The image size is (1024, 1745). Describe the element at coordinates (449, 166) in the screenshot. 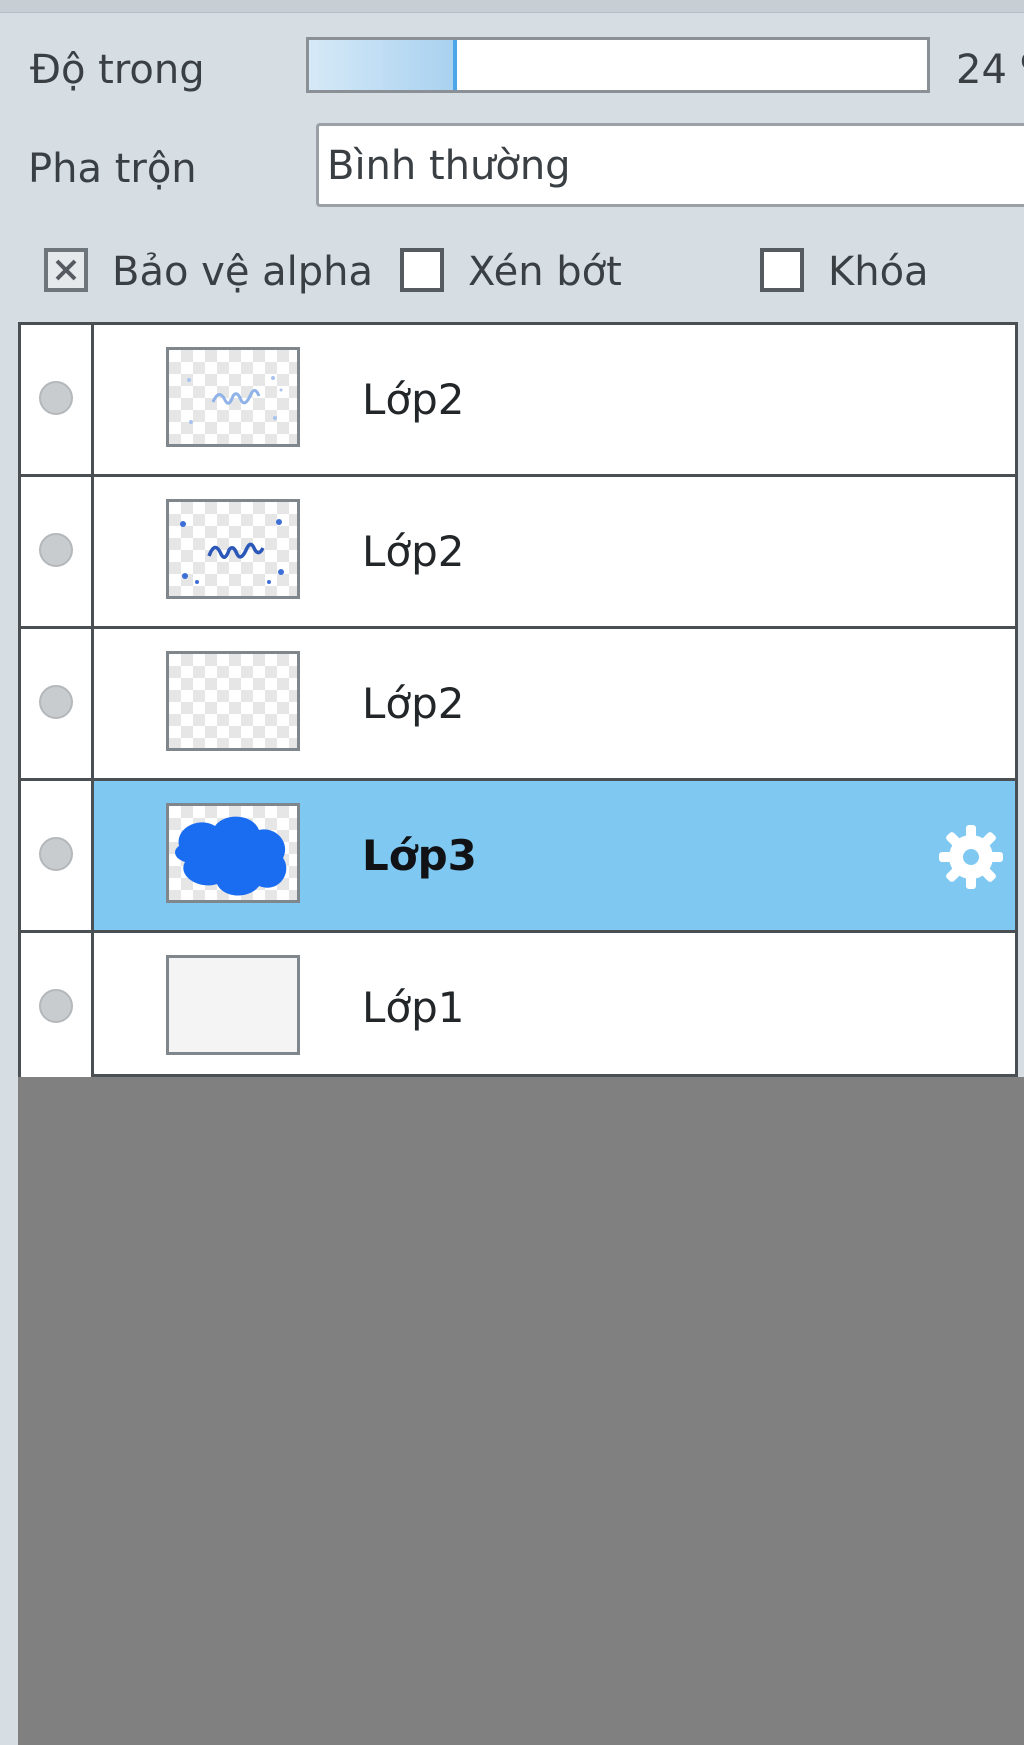

I see `blend-mode-value: Bình thường` at that location.